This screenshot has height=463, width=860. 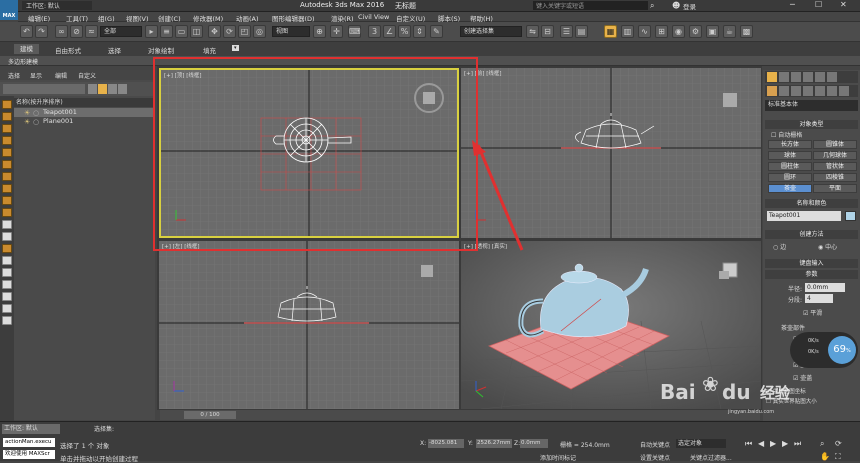 I want to click on scene-menu-edit: 编辑, so click(x=61, y=75).